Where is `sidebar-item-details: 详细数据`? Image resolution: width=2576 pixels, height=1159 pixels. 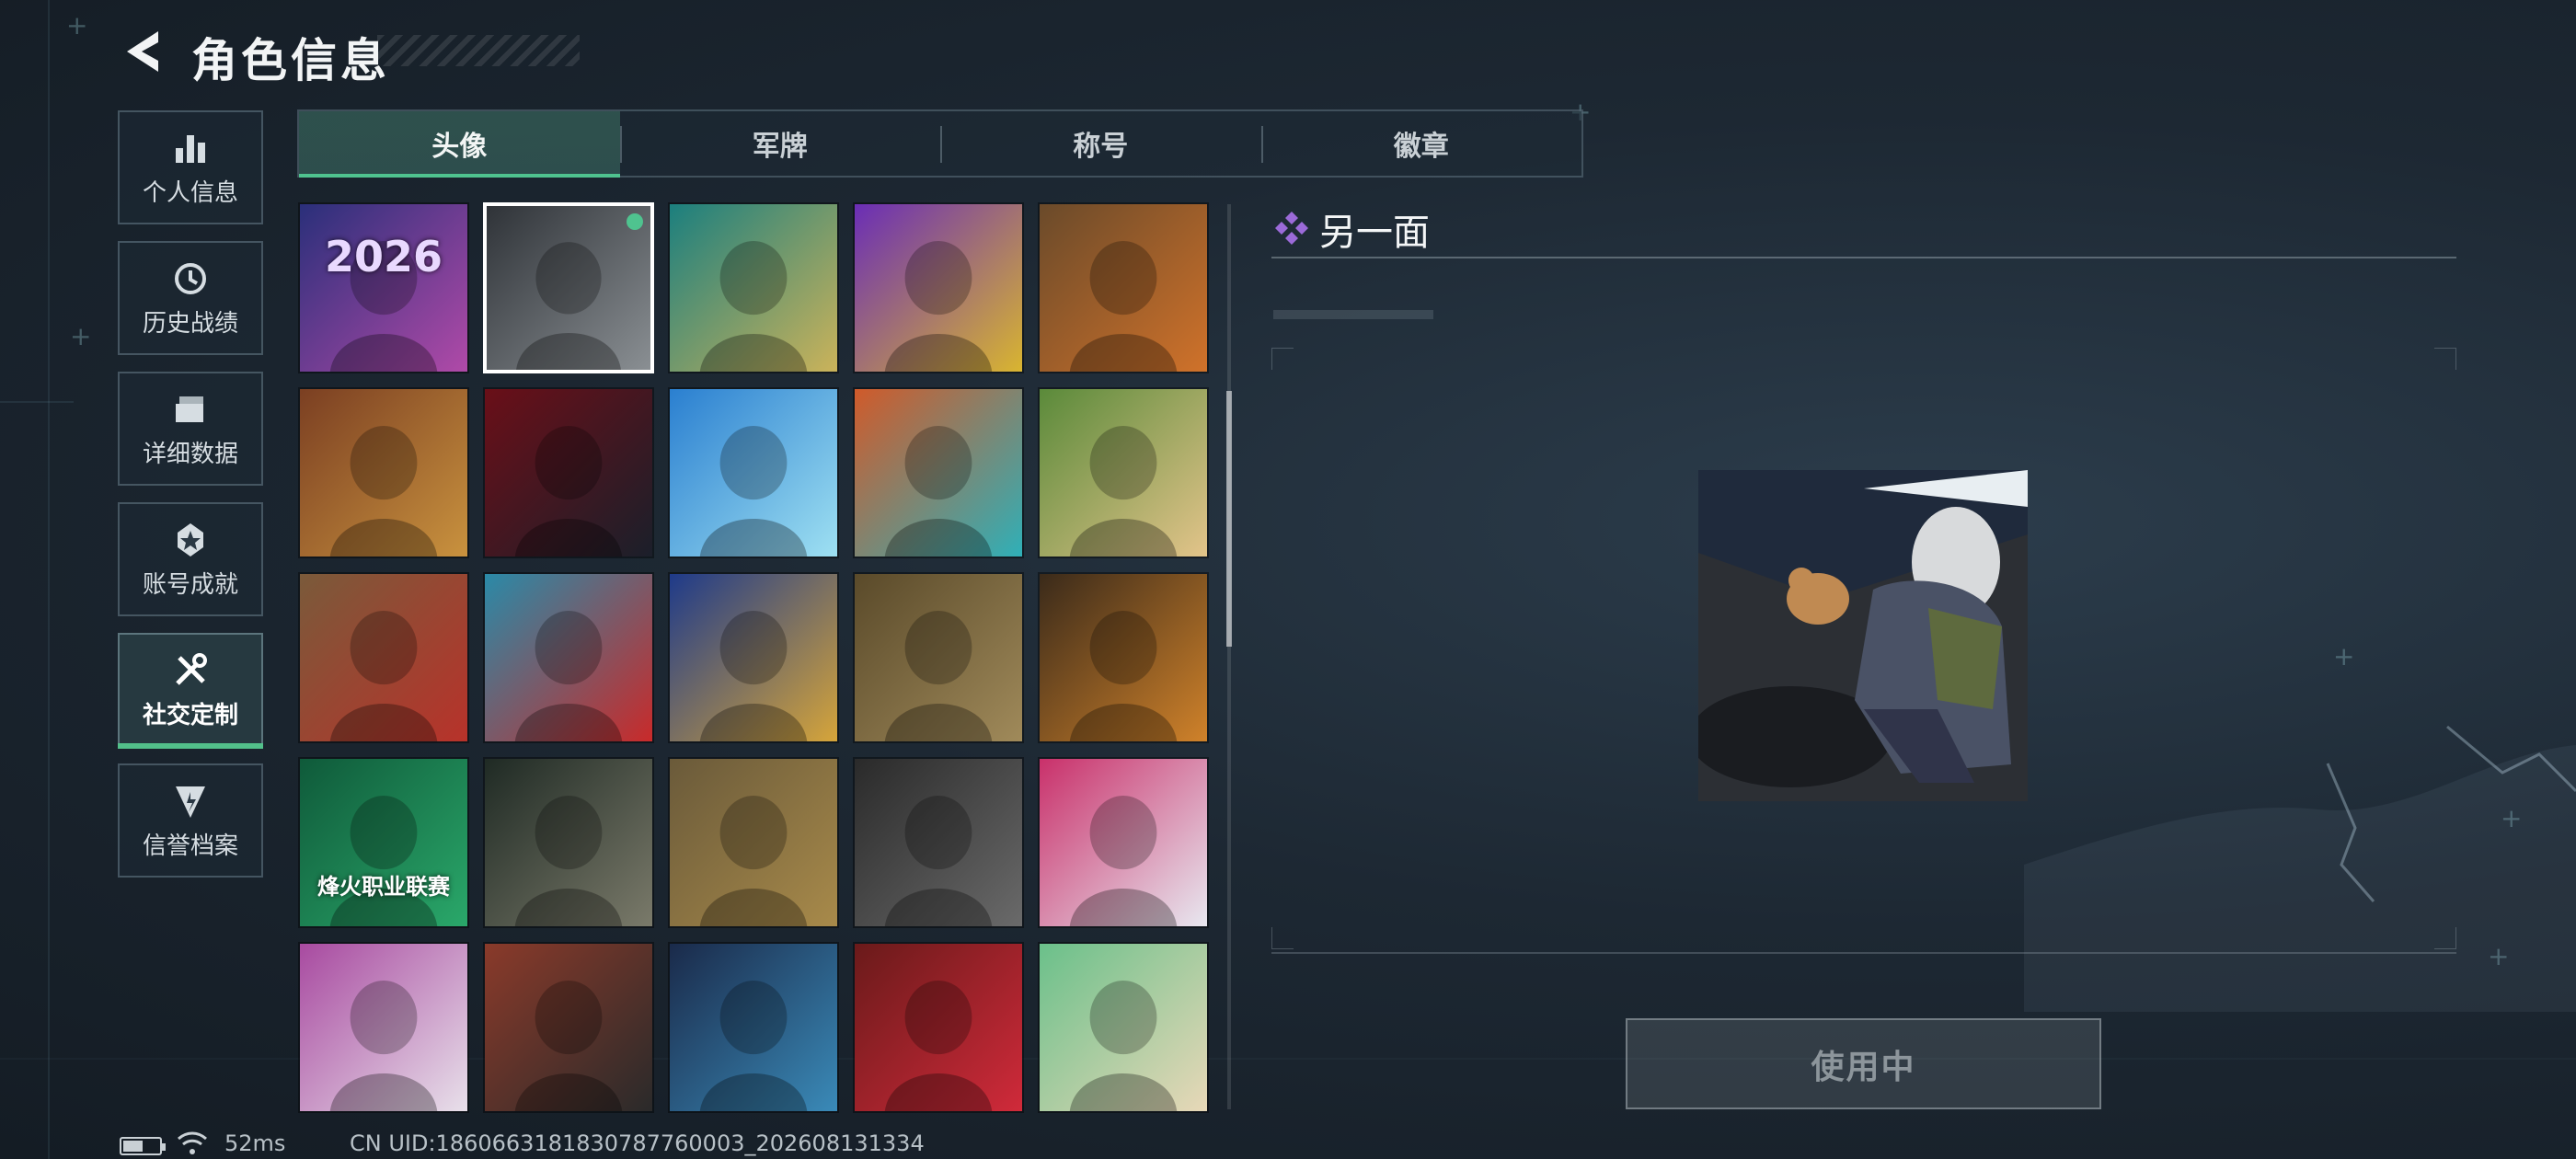
sidebar-item-details: 详细数据 is located at coordinates (190, 429).